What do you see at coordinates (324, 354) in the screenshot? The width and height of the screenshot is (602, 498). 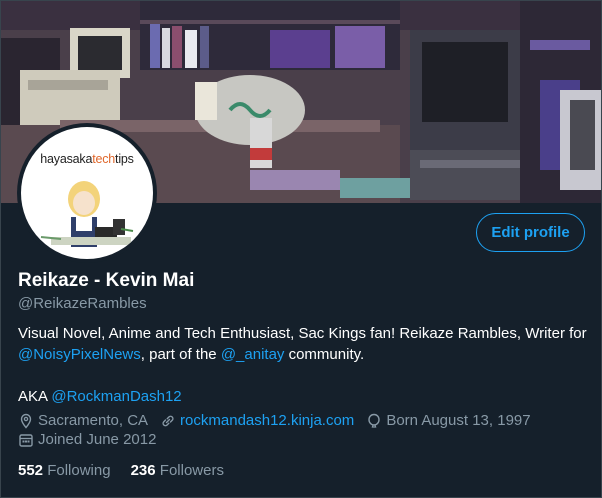 I see `bio-text-end: community.` at bounding box center [324, 354].